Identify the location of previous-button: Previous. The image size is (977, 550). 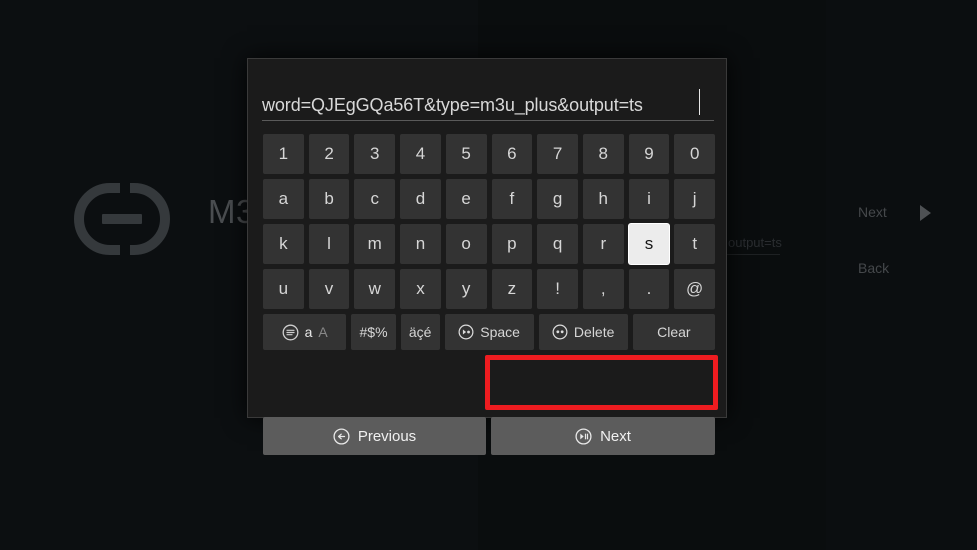
(374, 436).